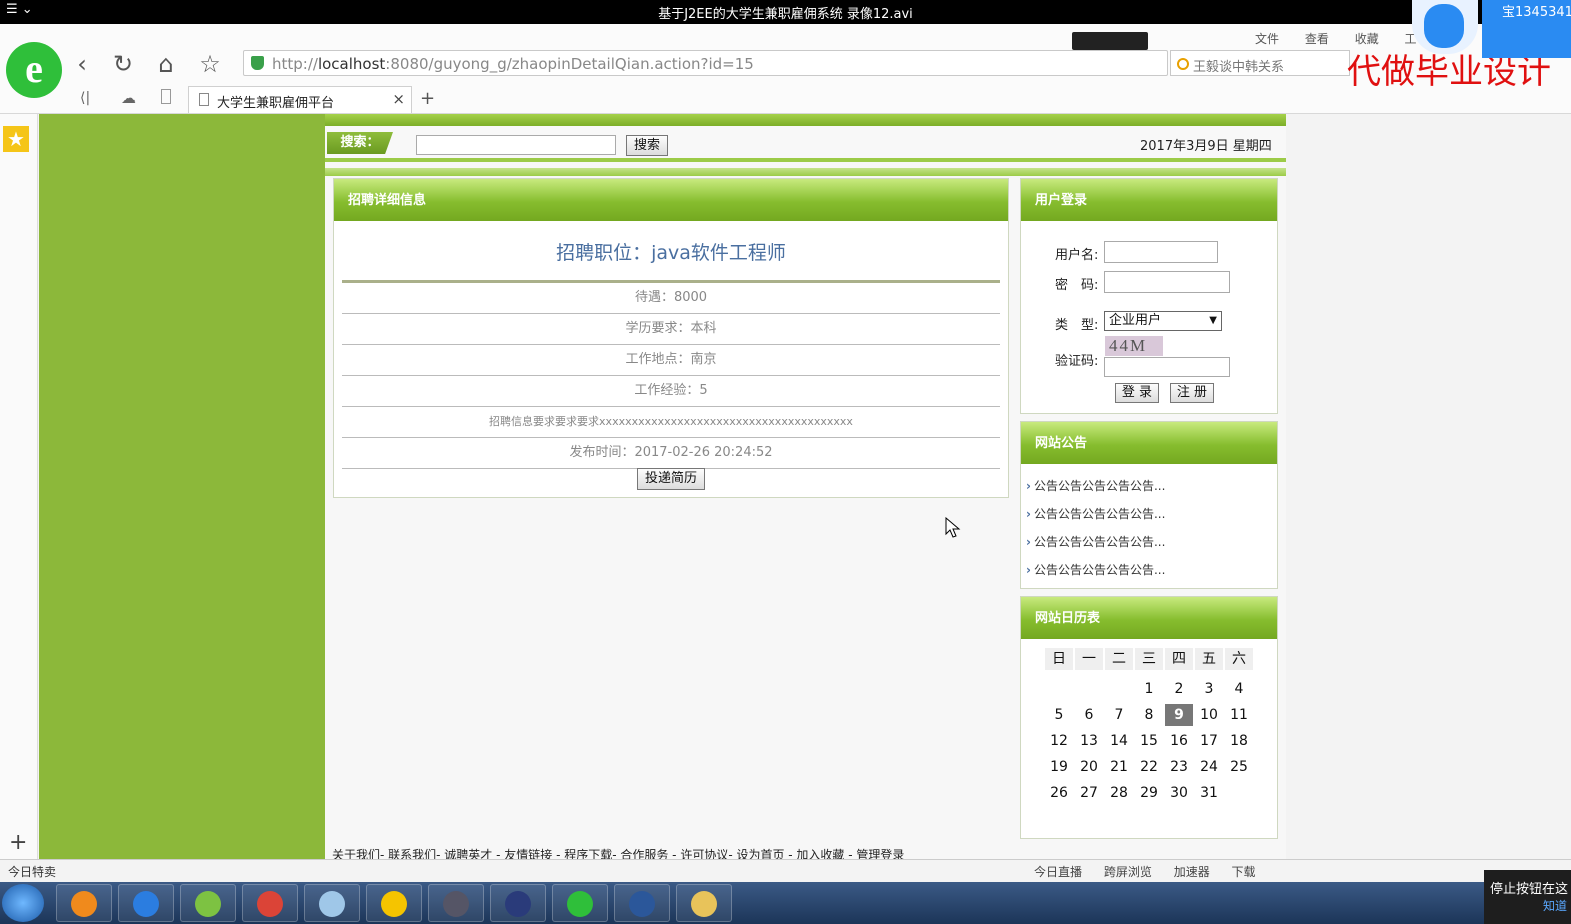 Image resolution: width=1571 pixels, height=924 pixels. Describe the element at coordinates (671, 360) in the screenshot. I see `job-location: 工作地点：南京` at that location.